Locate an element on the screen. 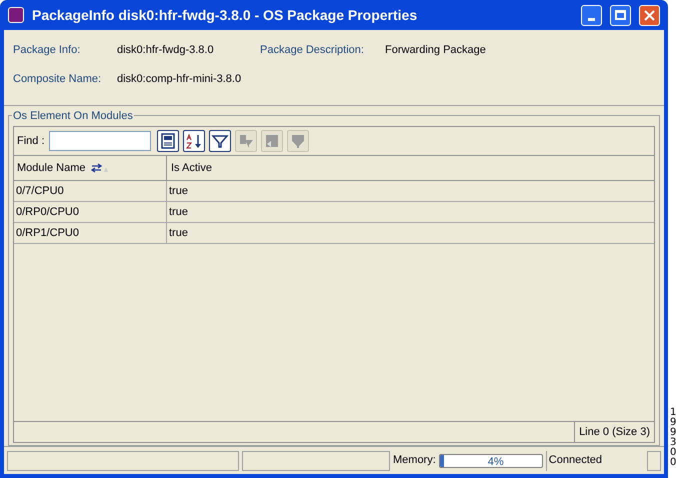  close-icon is located at coordinates (649, 15).